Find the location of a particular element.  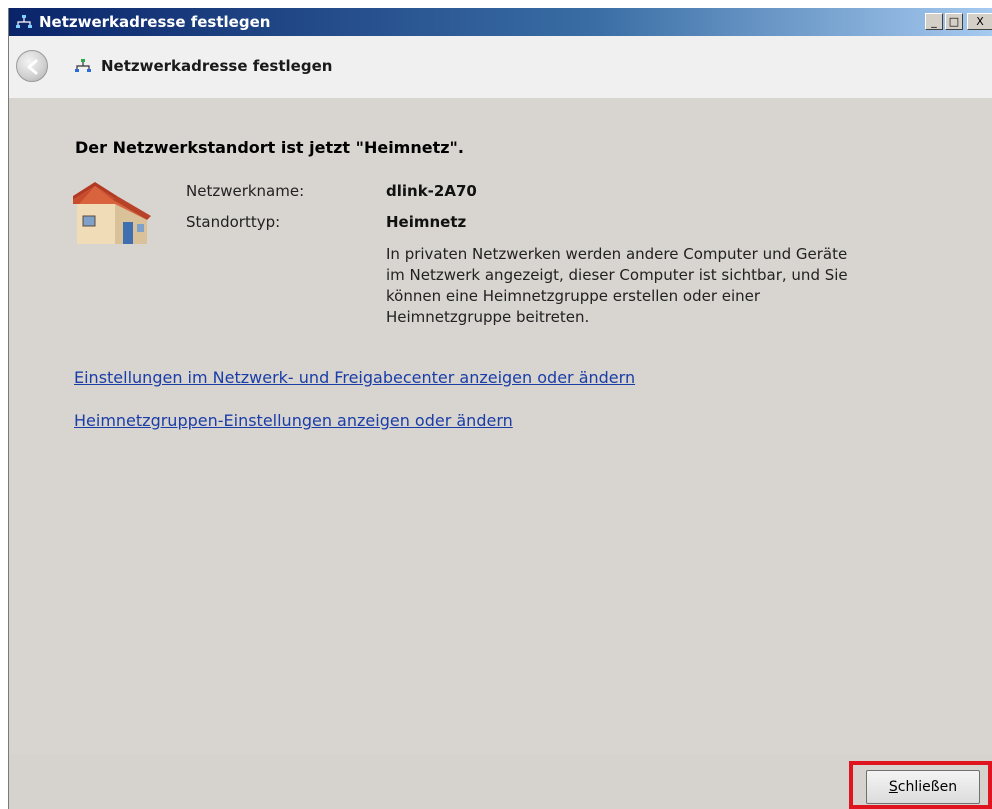

close-window-button: X is located at coordinates (979, 21).